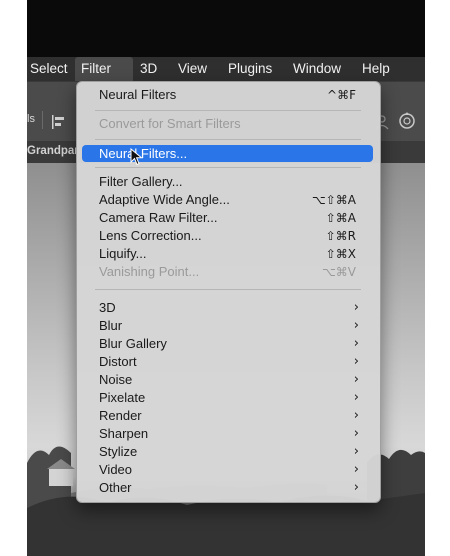 The image size is (450, 556). Describe the element at coordinates (227, 95) in the screenshot. I see `menu-item-neural-filters-last: Neural Filters ^⌘F` at that location.